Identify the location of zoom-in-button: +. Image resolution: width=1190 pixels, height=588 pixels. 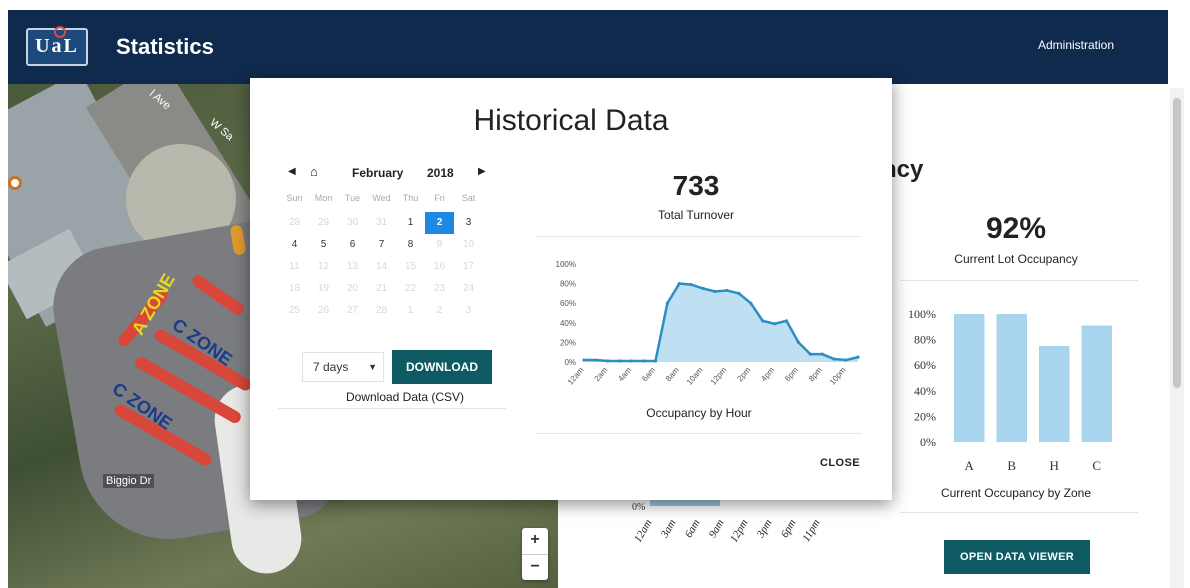
(535, 541).